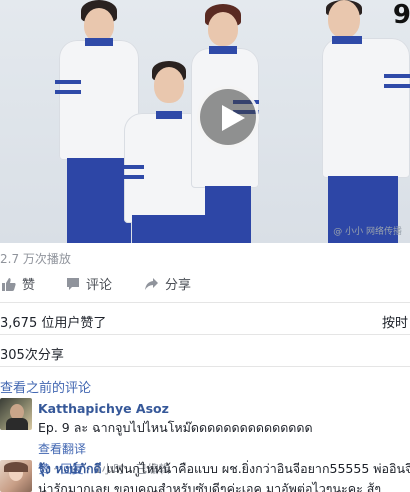  Describe the element at coordinates (178, 285) in the screenshot. I see `share-label: 分享` at that location.